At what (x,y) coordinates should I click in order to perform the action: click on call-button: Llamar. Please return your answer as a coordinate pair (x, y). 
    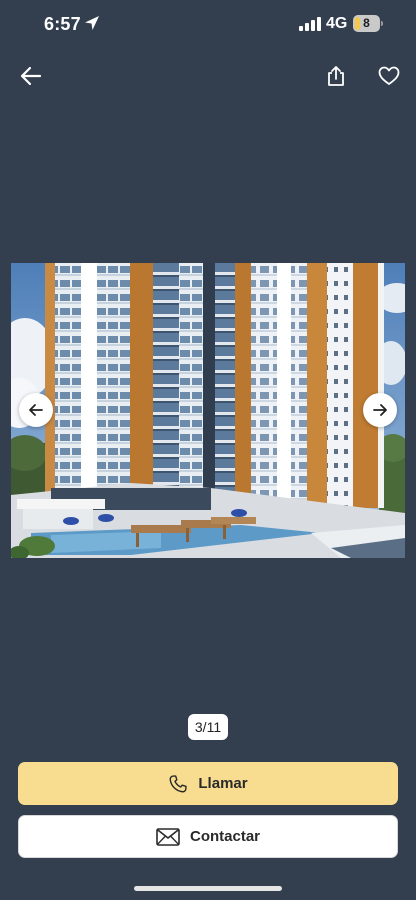
    Looking at the image, I should click on (208, 783).